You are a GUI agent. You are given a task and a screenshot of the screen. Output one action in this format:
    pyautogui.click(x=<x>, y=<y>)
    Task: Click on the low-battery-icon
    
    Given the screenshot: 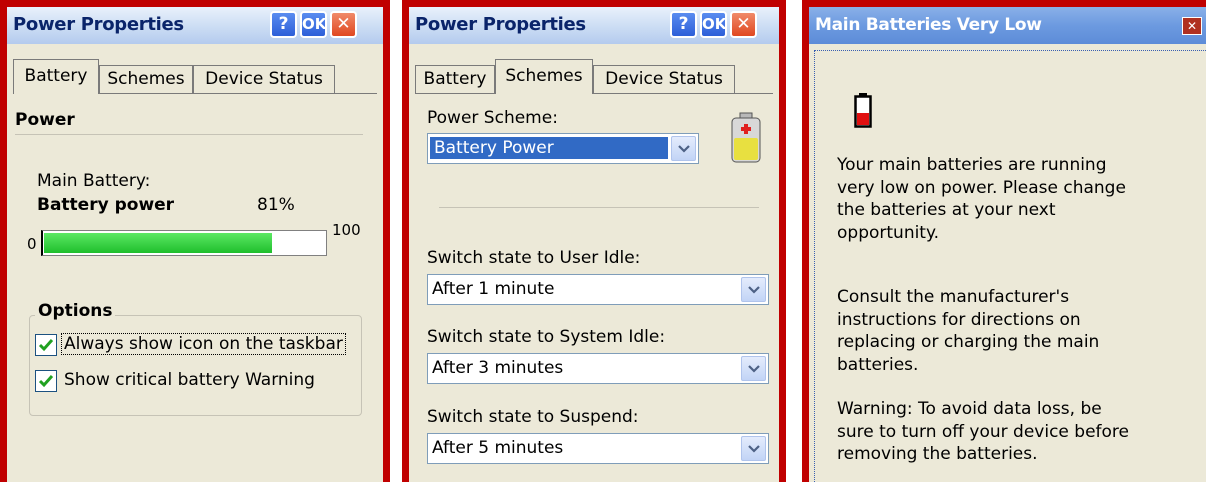 What is the action you would take?
    pyautogui.click(x=863, y=110)
    